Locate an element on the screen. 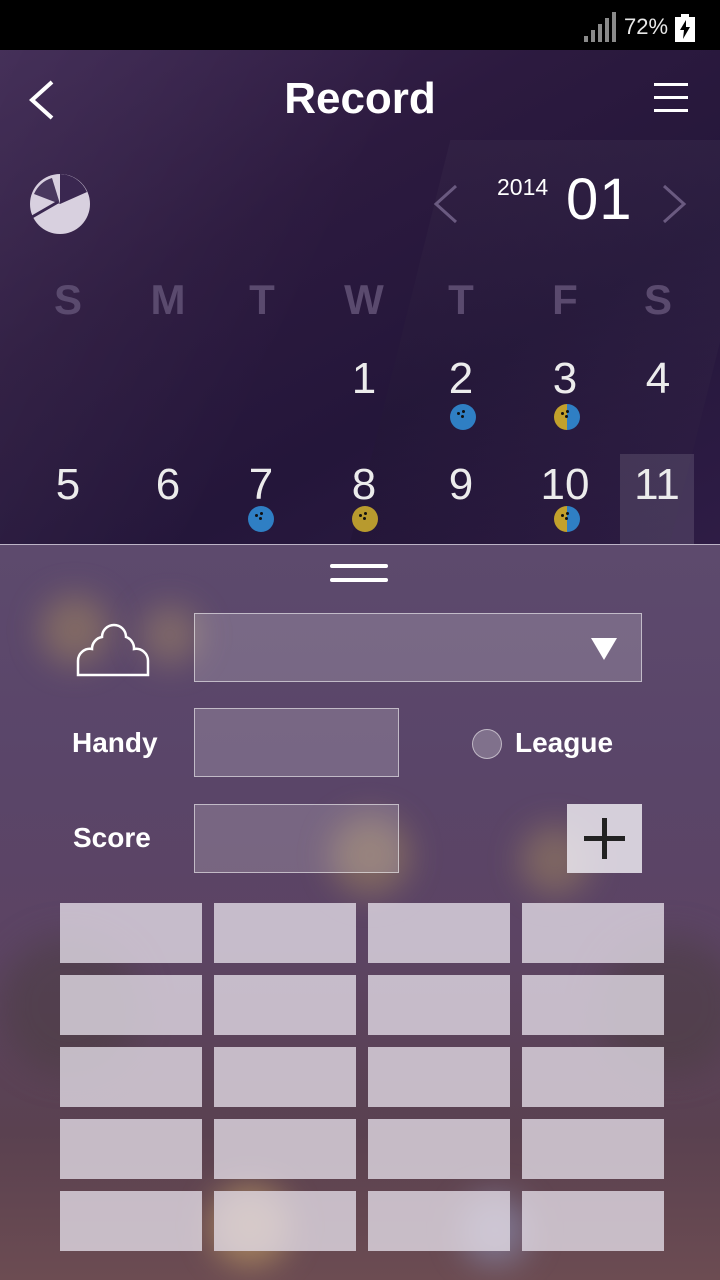 This screenshot has height=1280, width=720. calendar-day: 7 is located at coordinates (261, 485).